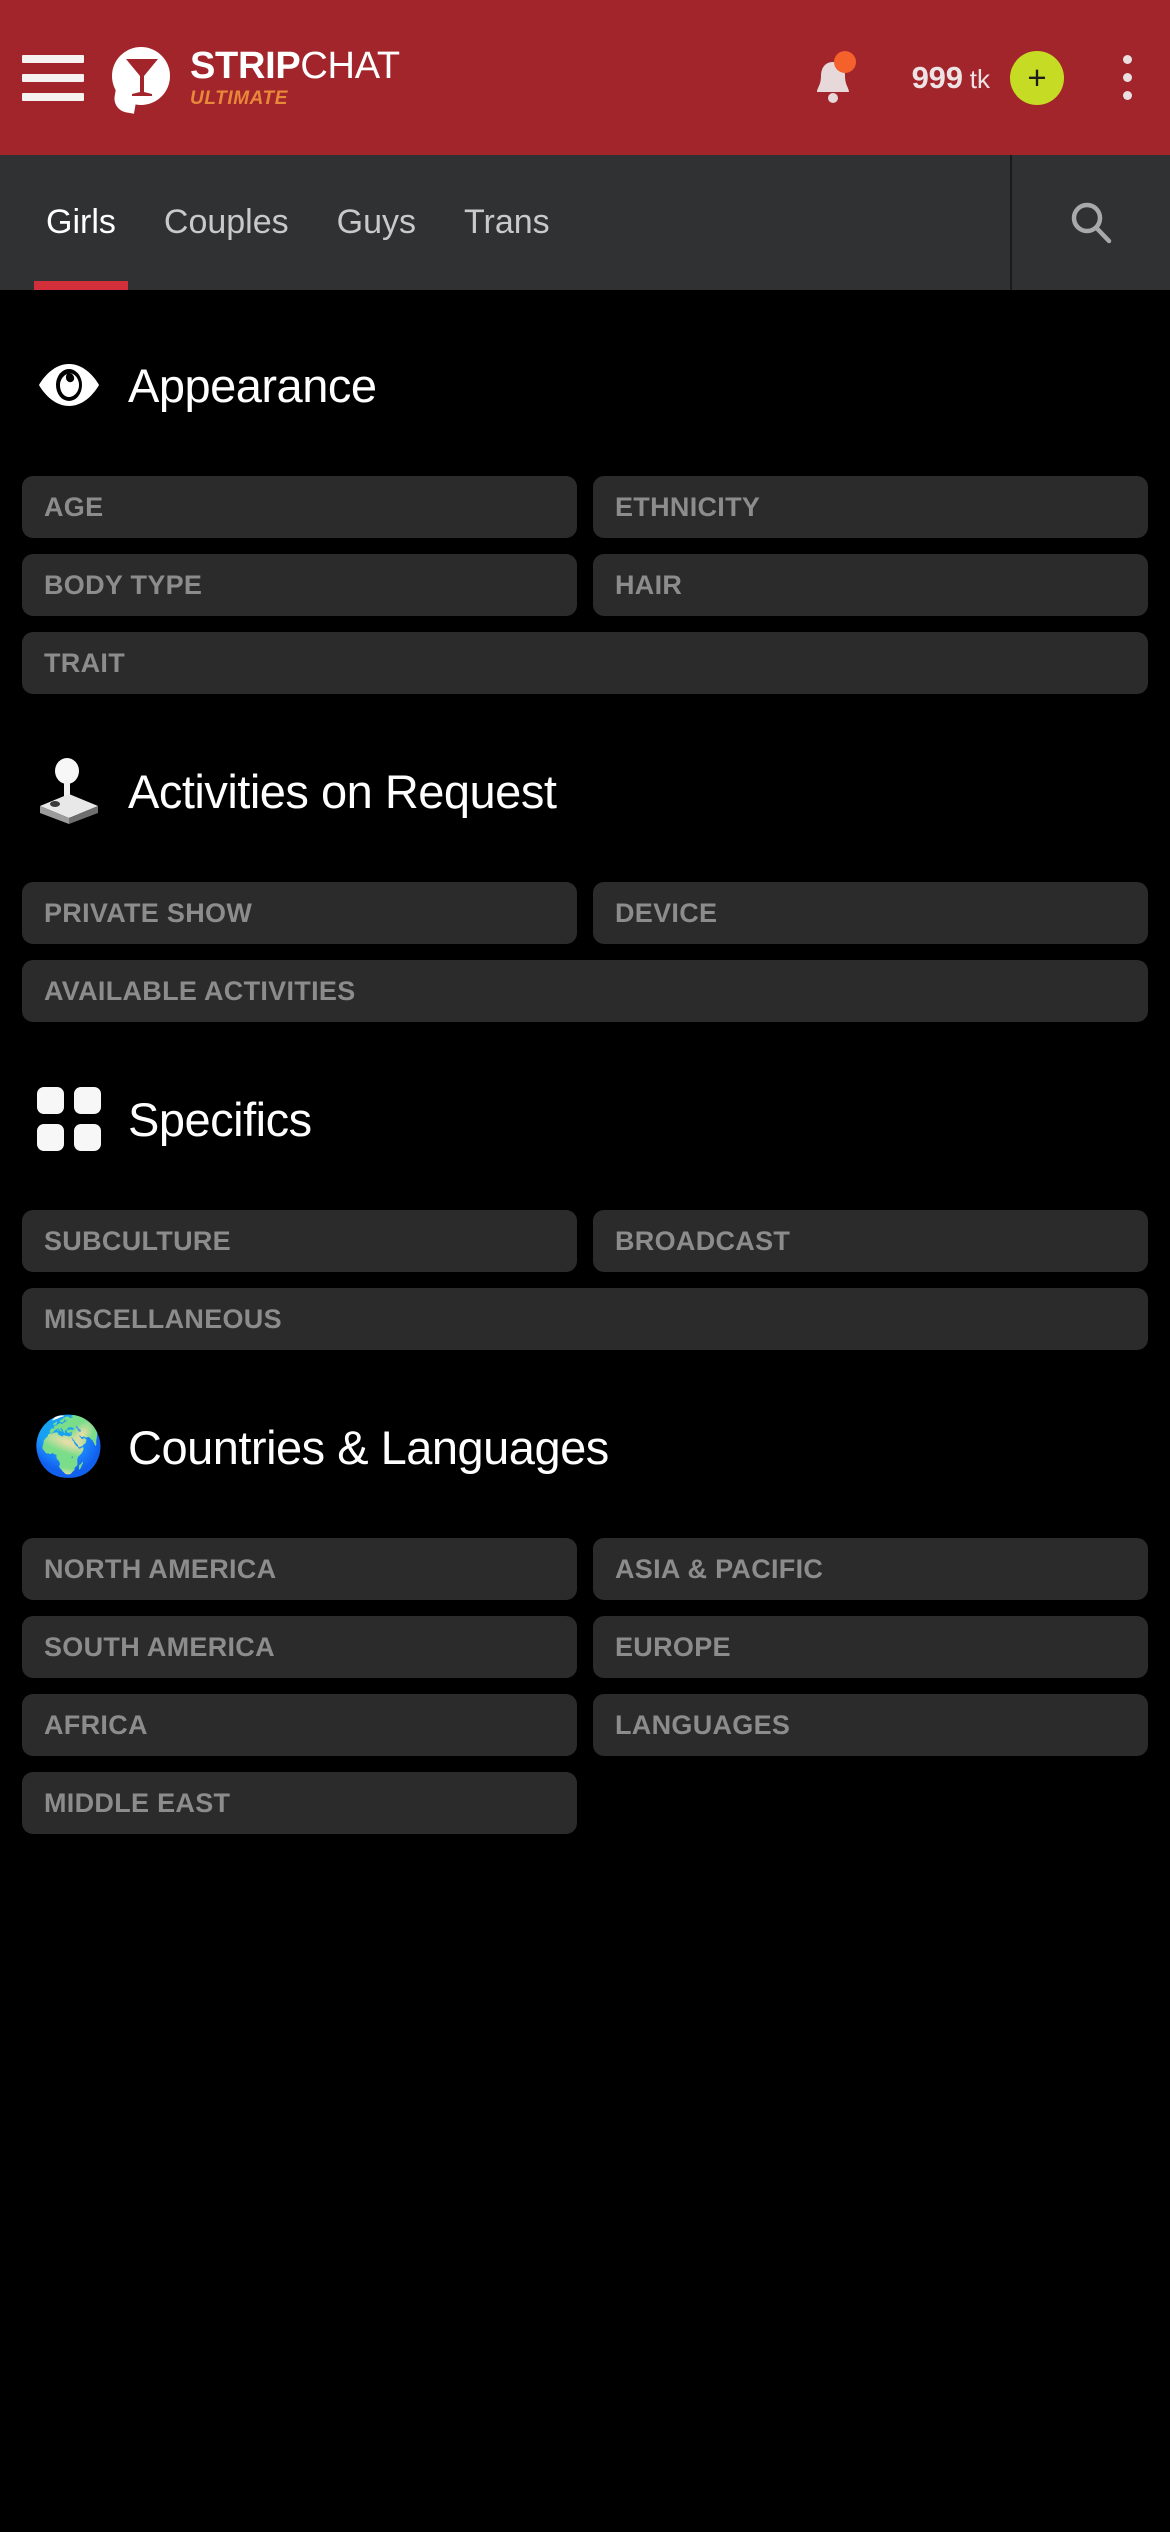 The height and width of the screenshot is (2532, 1170). Describe the element at coordinates (220, 1119) in the screenshot. I see `section-title: Specifics` at that location.